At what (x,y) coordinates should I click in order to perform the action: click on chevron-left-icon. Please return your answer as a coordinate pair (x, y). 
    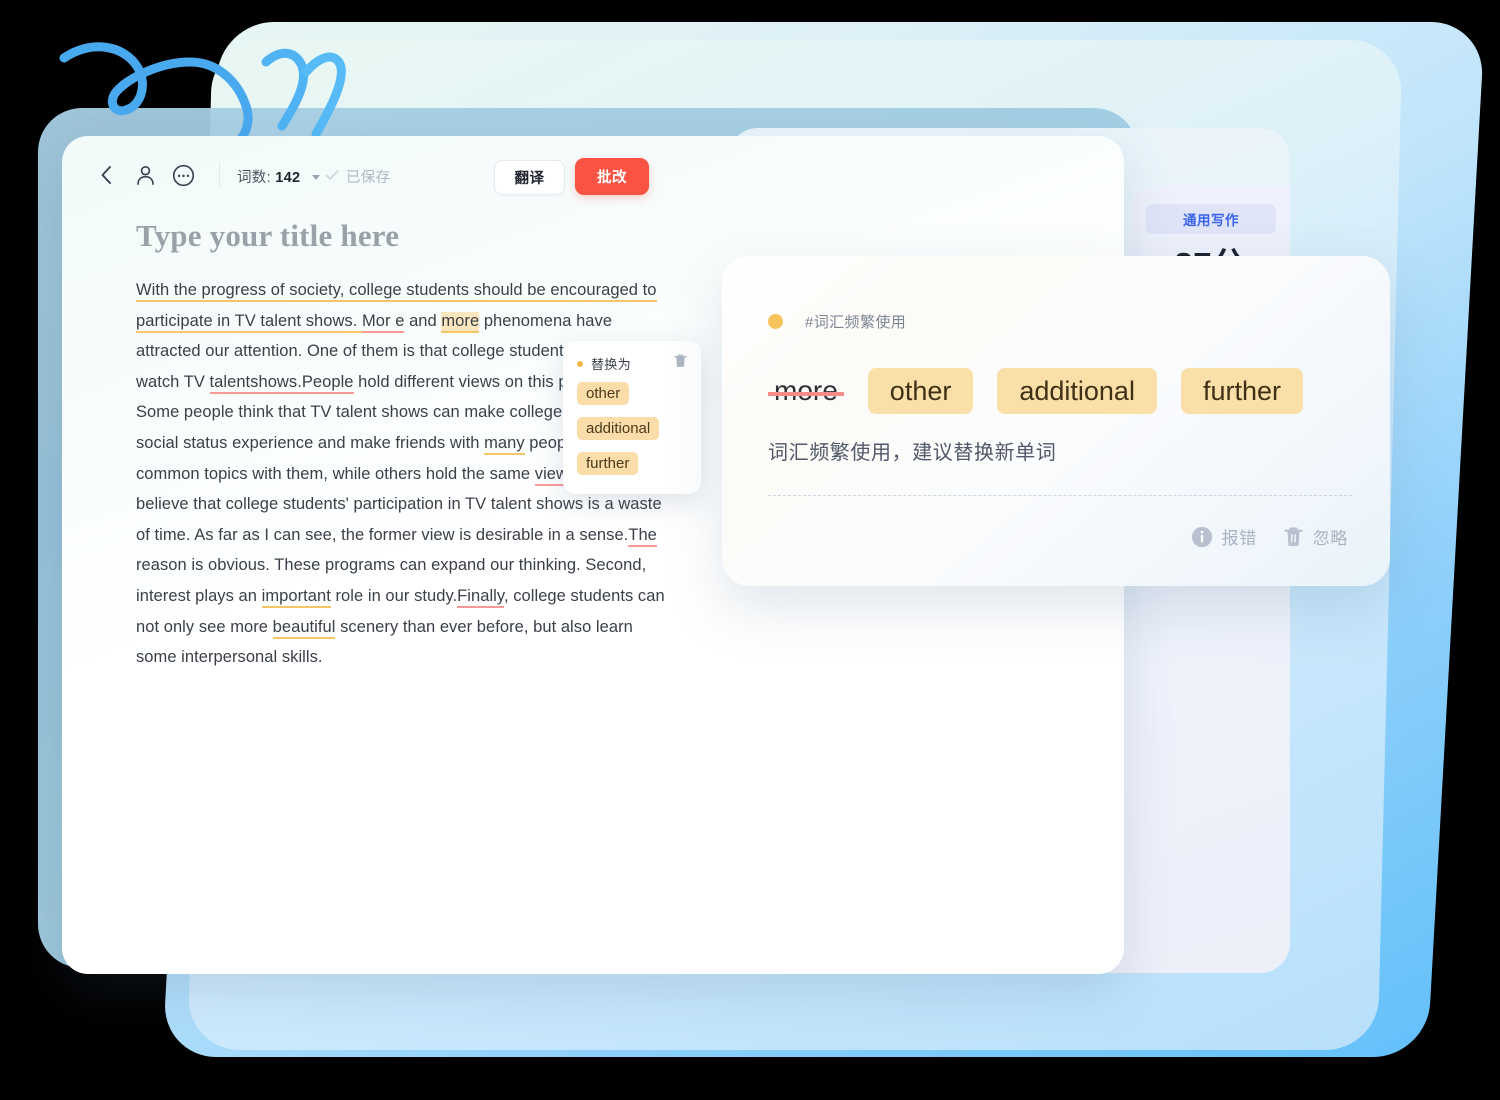
    Looking at the image, I should click on (106, 175).